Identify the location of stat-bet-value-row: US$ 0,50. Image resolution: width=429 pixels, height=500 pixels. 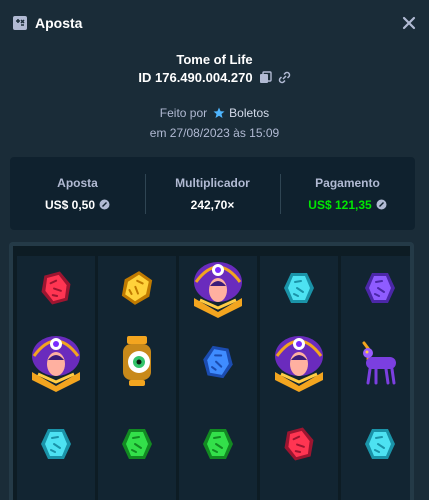
(77, 205).